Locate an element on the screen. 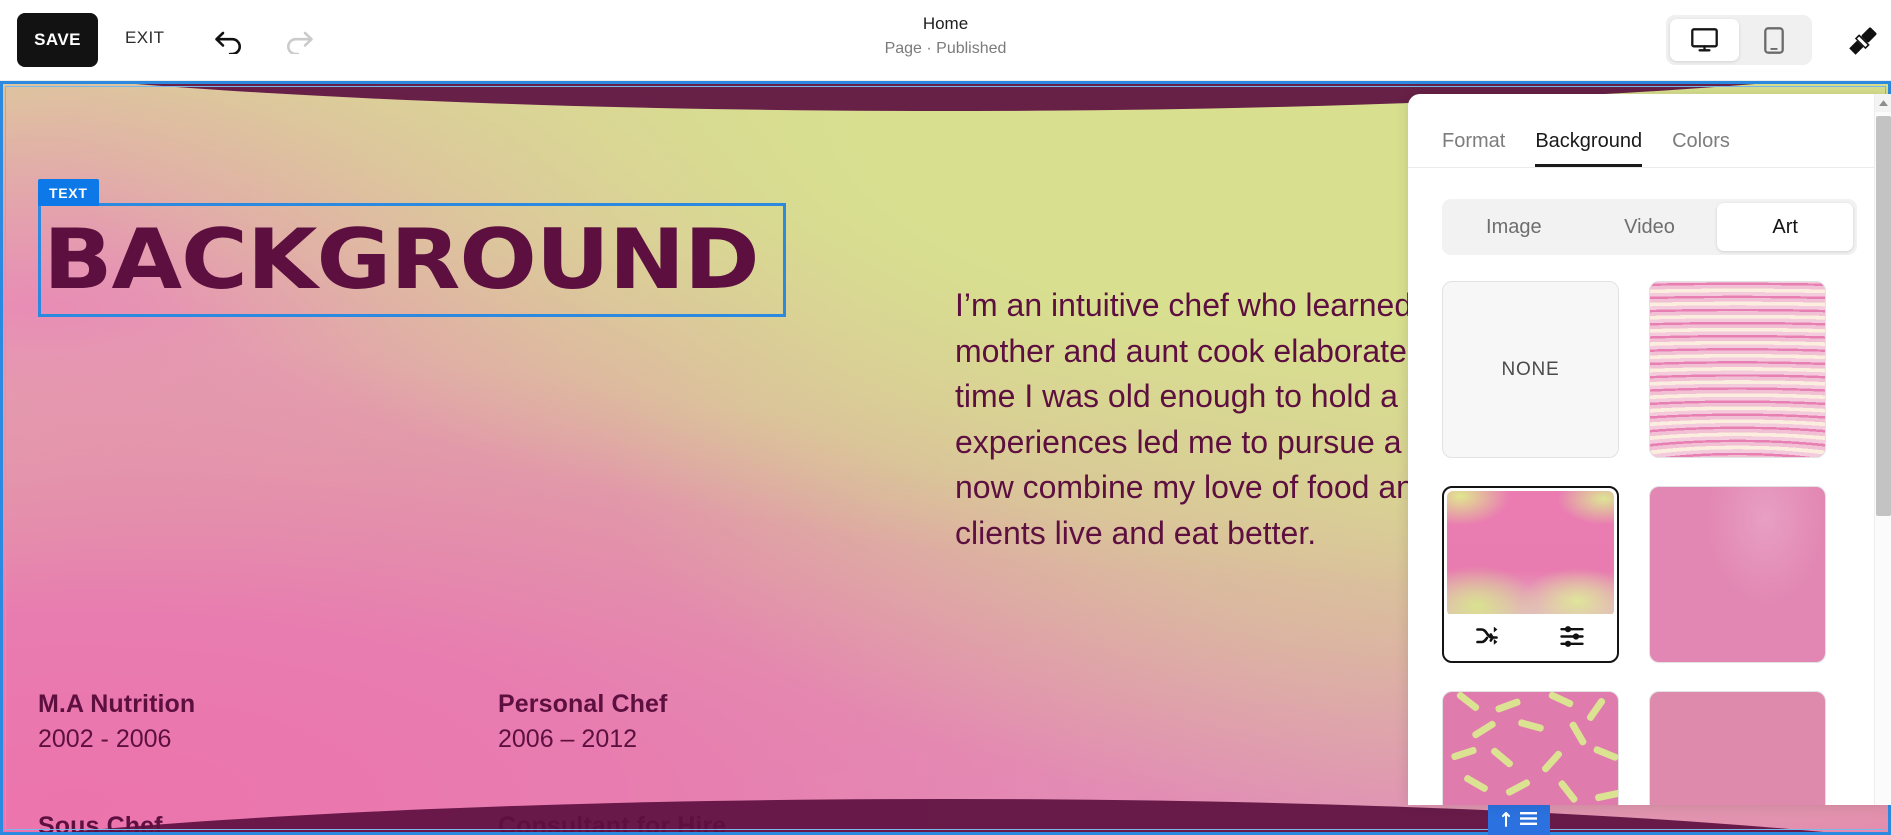 The width and height of the screenshot is (1891, 835). redo-arrow-icon is located at coordinates (300, 42).